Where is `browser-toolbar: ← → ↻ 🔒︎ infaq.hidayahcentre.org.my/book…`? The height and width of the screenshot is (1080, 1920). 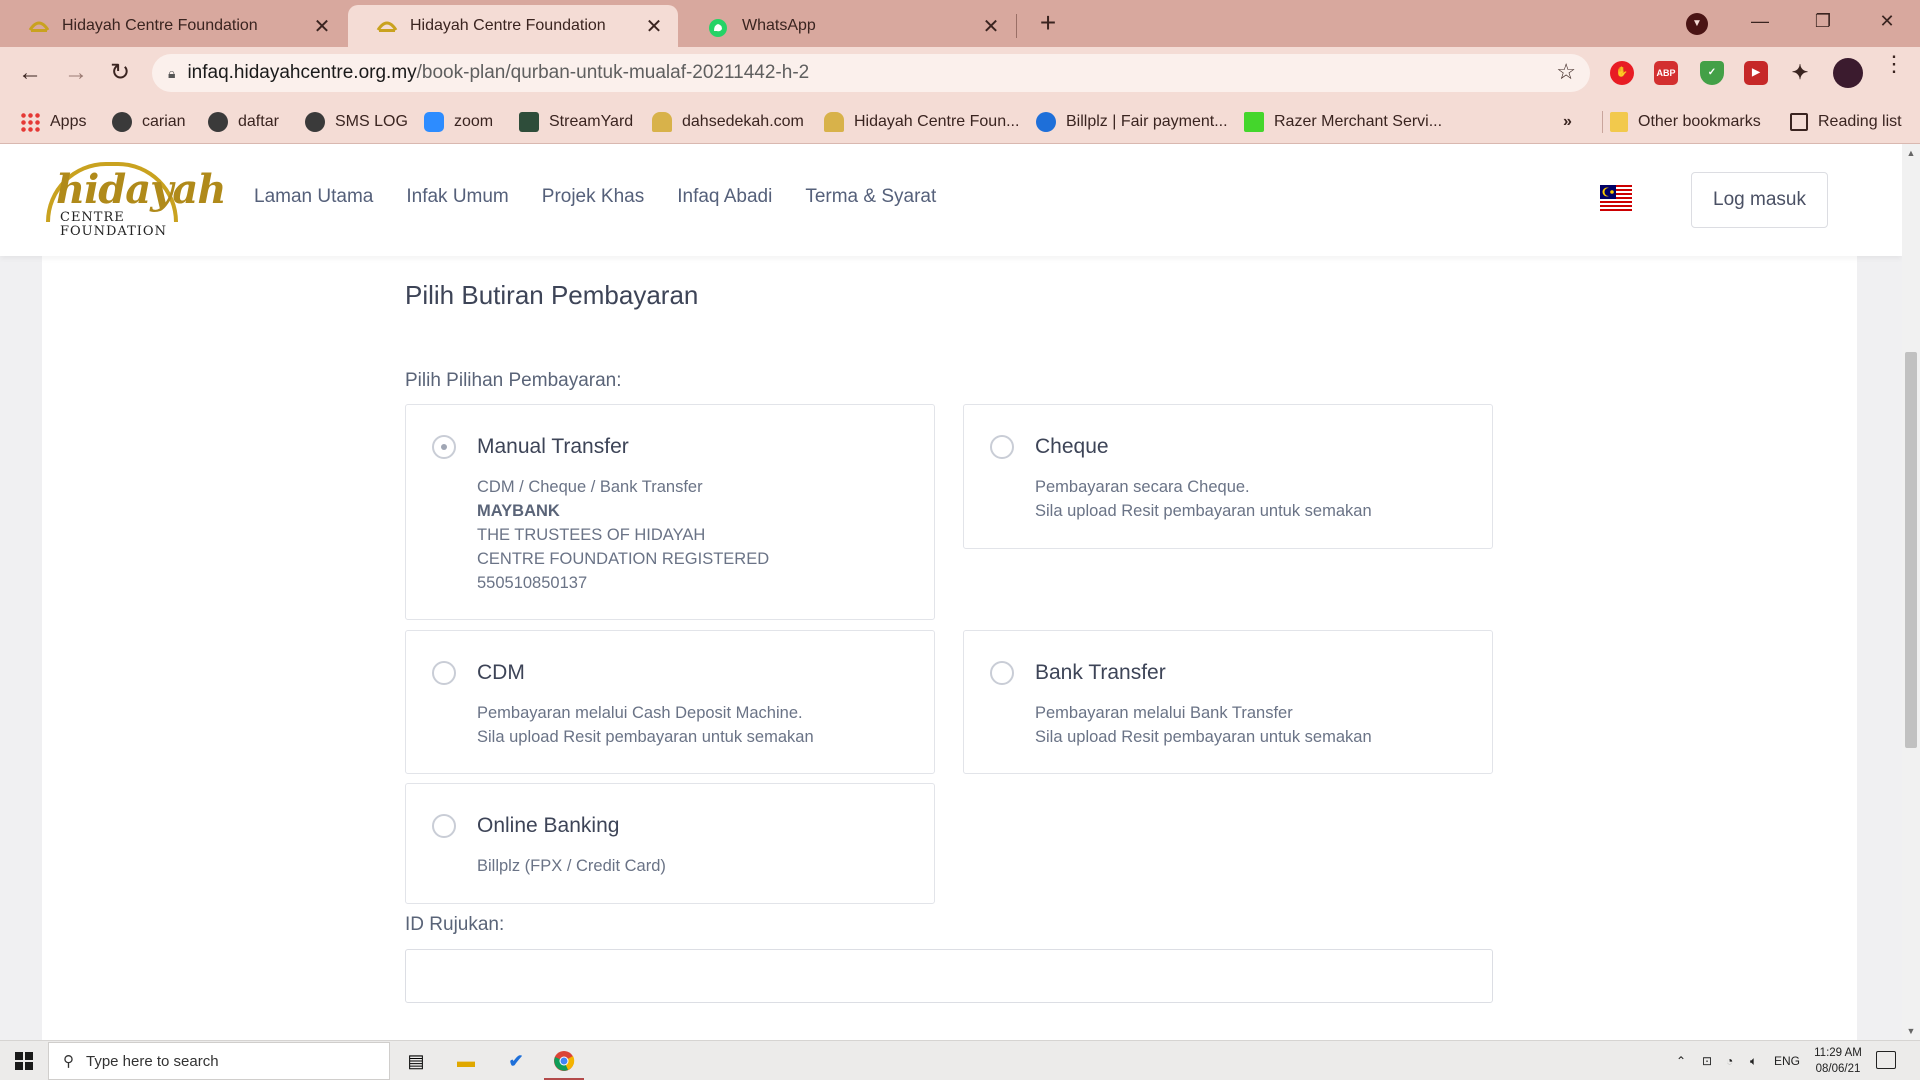 browser-toolbar: ← → ↻ 🔒︎ infaq.hidayahcentre.org.my/book… is located at coordinates (960, 73).